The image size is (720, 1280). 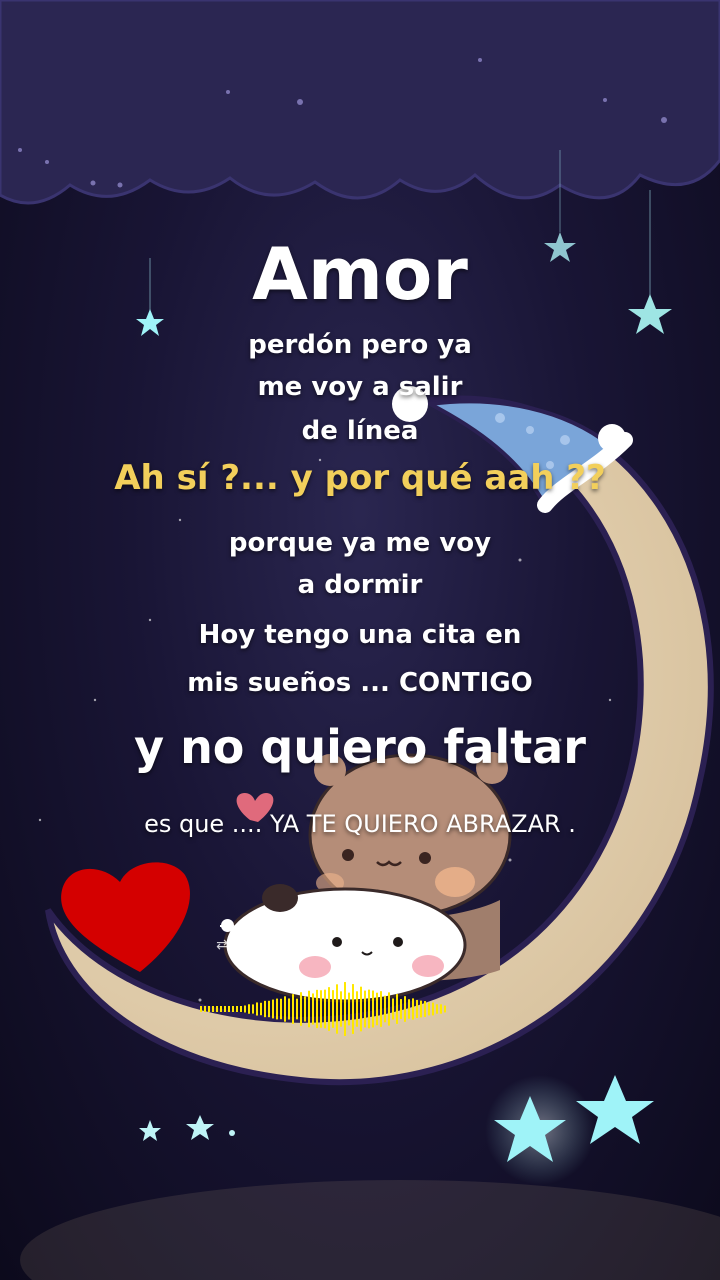 I want to click on last-line: es que .... YA TE QUIERO ABRAZAR ., so click(x=360, y=824).